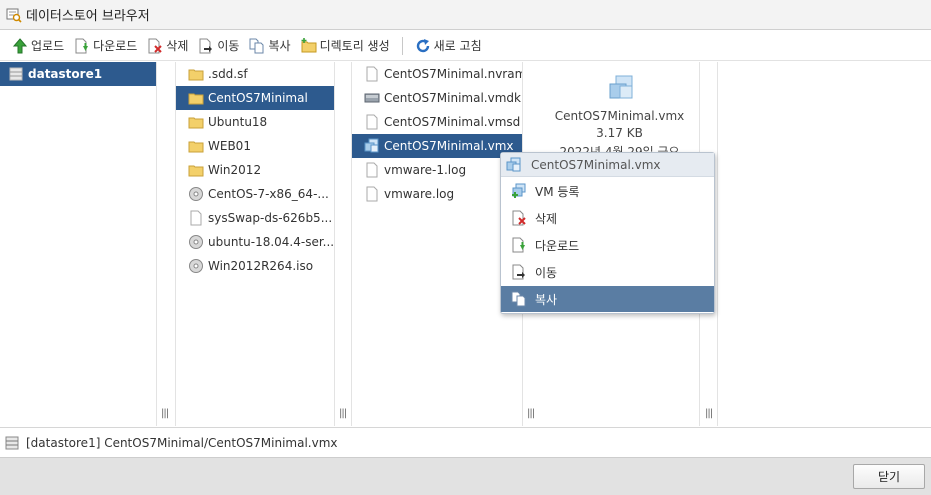 The width and height of the screenshot is (931, 495). I want to click on file-name: vmware.log, so click(419, 194).